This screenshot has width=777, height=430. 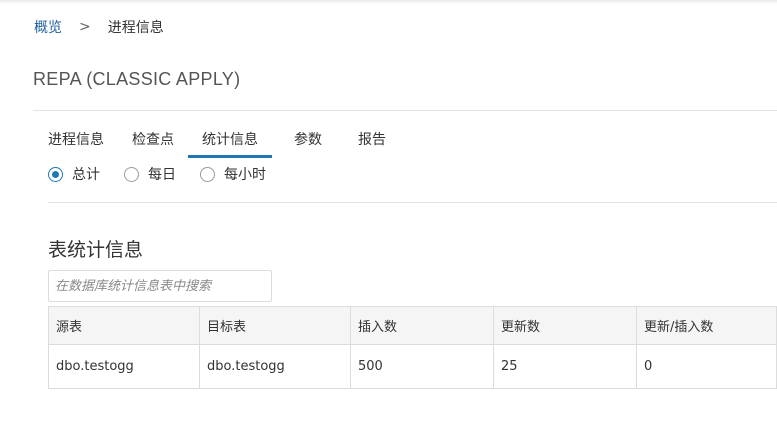 What do you see at coordinates (565, 366) in the screenshot?
I see `cell-updates: 25` at bounding box center [565, 366].